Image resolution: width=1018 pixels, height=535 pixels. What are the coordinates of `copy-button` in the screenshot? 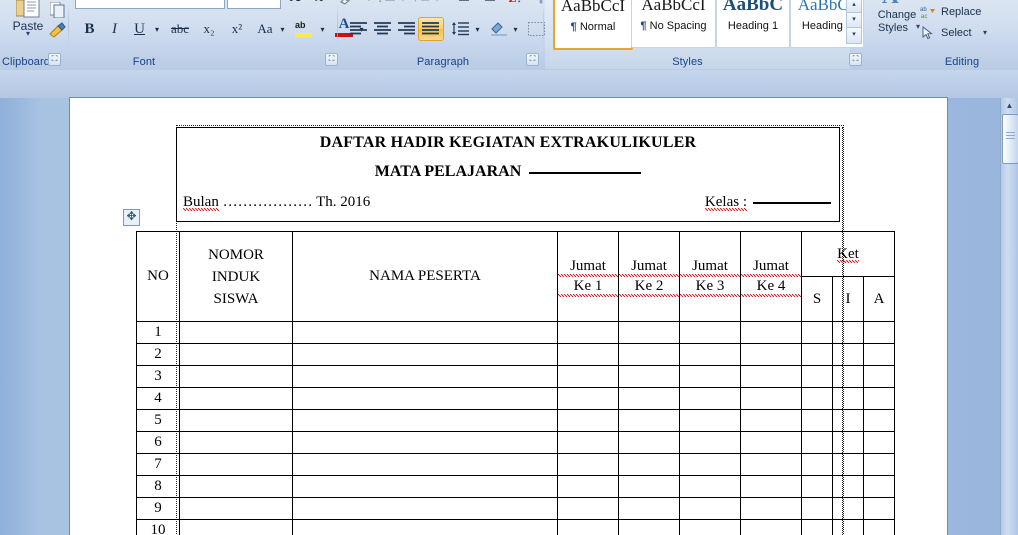 It's located at (59, 11).